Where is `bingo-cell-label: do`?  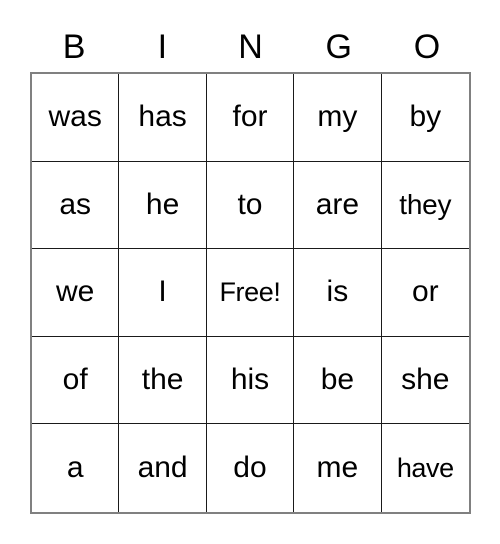
bingo-cell-label: do is located at coordinates (250, 468).